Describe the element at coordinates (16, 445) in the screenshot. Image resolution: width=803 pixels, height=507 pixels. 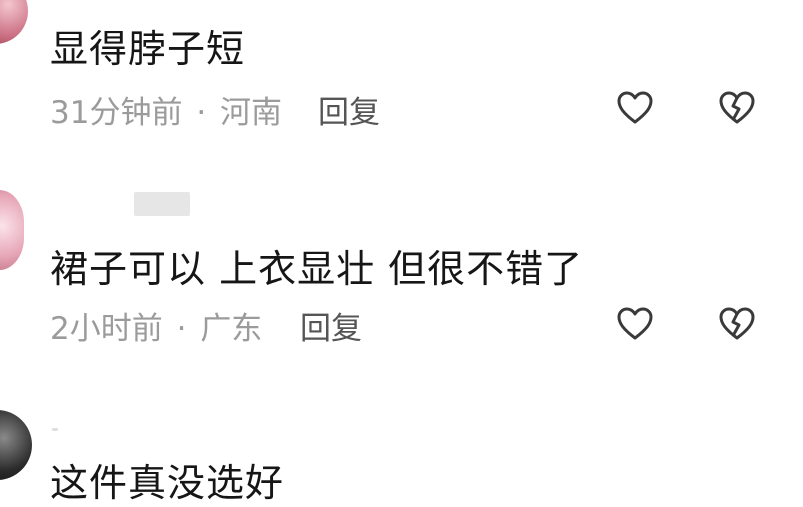
I see `avatar` at that location.